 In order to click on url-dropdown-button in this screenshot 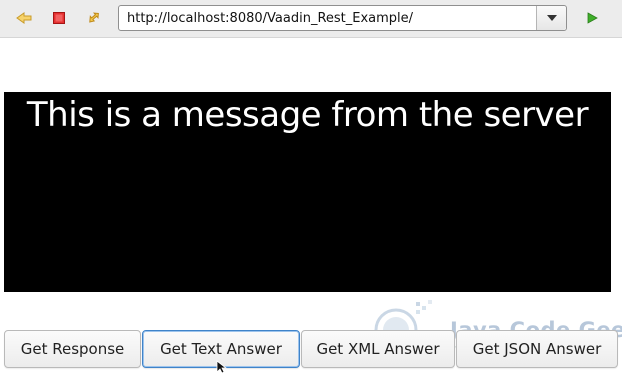, I will do `click(551, 18)`.